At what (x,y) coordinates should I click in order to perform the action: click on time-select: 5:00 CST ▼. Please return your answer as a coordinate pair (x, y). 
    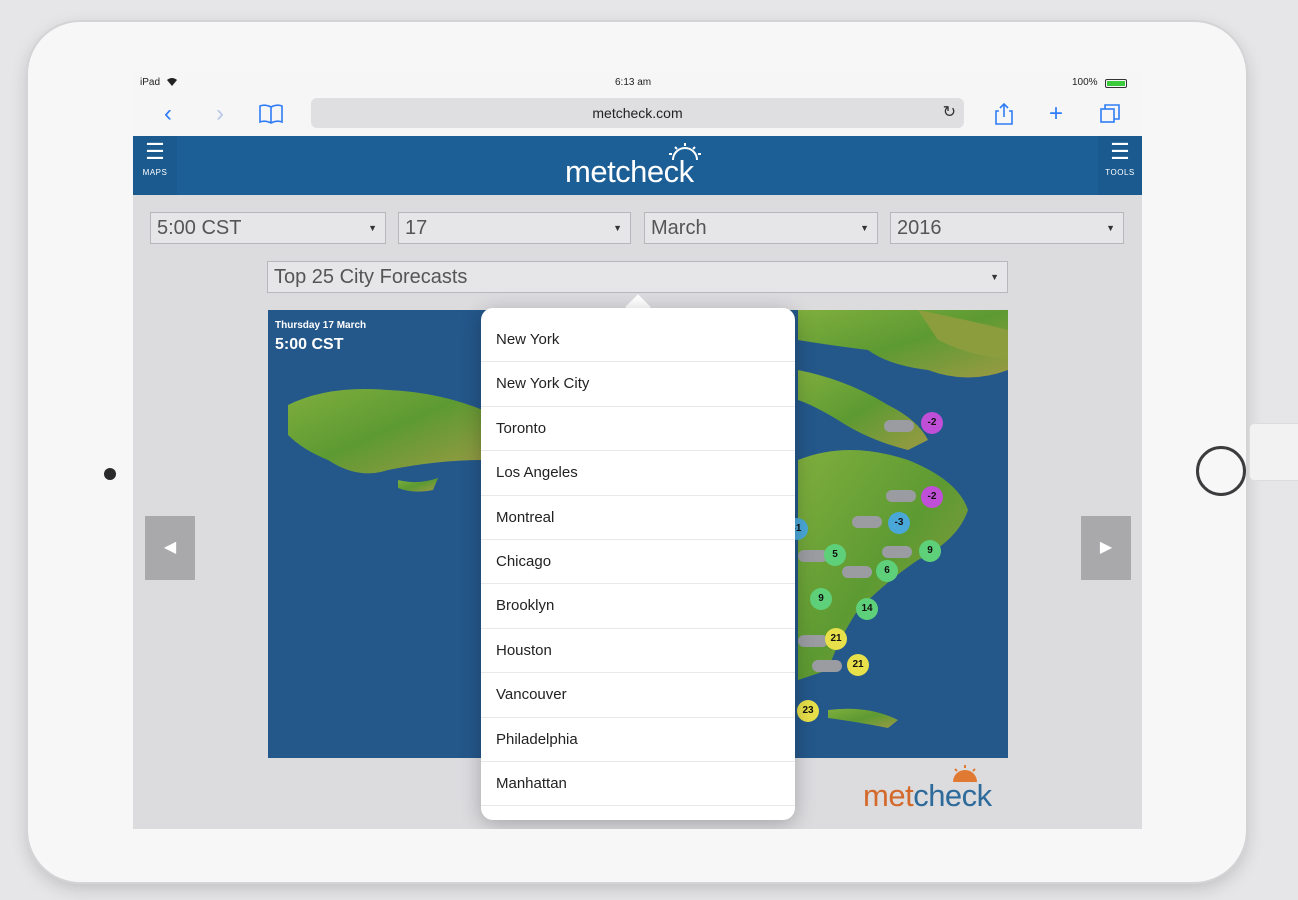
    Looking at the image, I should click on (268, 228).